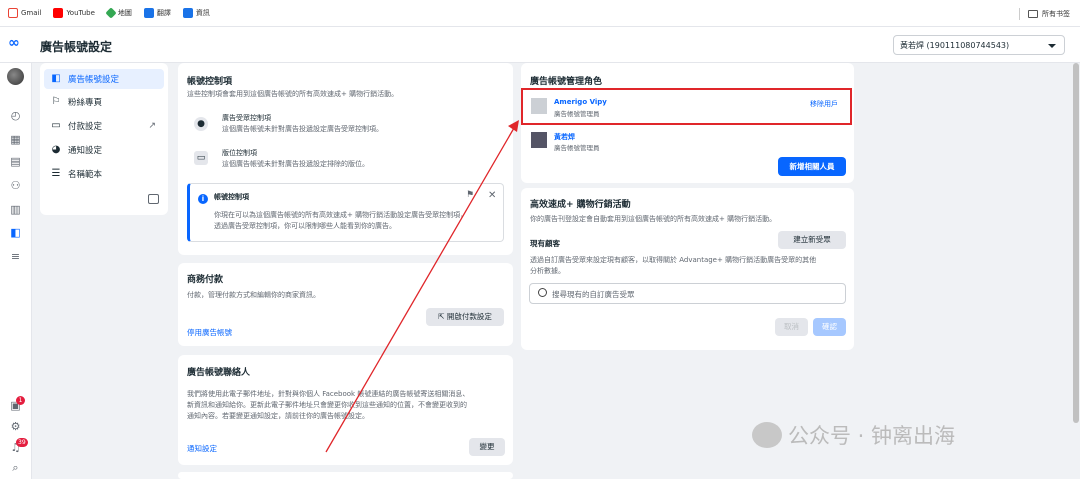 This screenshot has height=479, width=1080. Describe the element at coordinates (872, 436) in the screenshot. I see `watermark-text: 公众号 · 钟离出海` at that location.